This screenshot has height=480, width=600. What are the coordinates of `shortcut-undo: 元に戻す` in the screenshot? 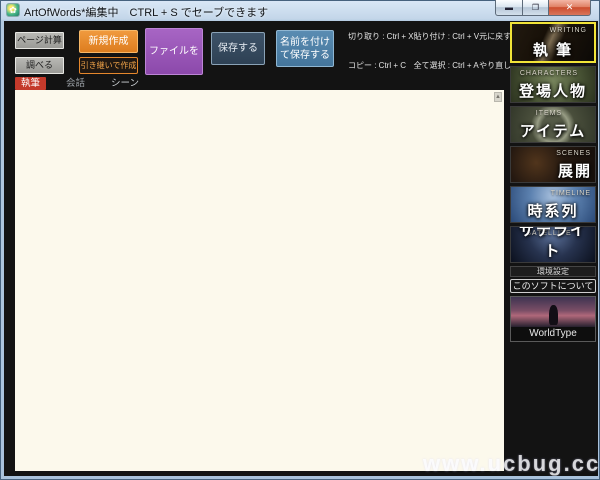 It's located at (495, 36).